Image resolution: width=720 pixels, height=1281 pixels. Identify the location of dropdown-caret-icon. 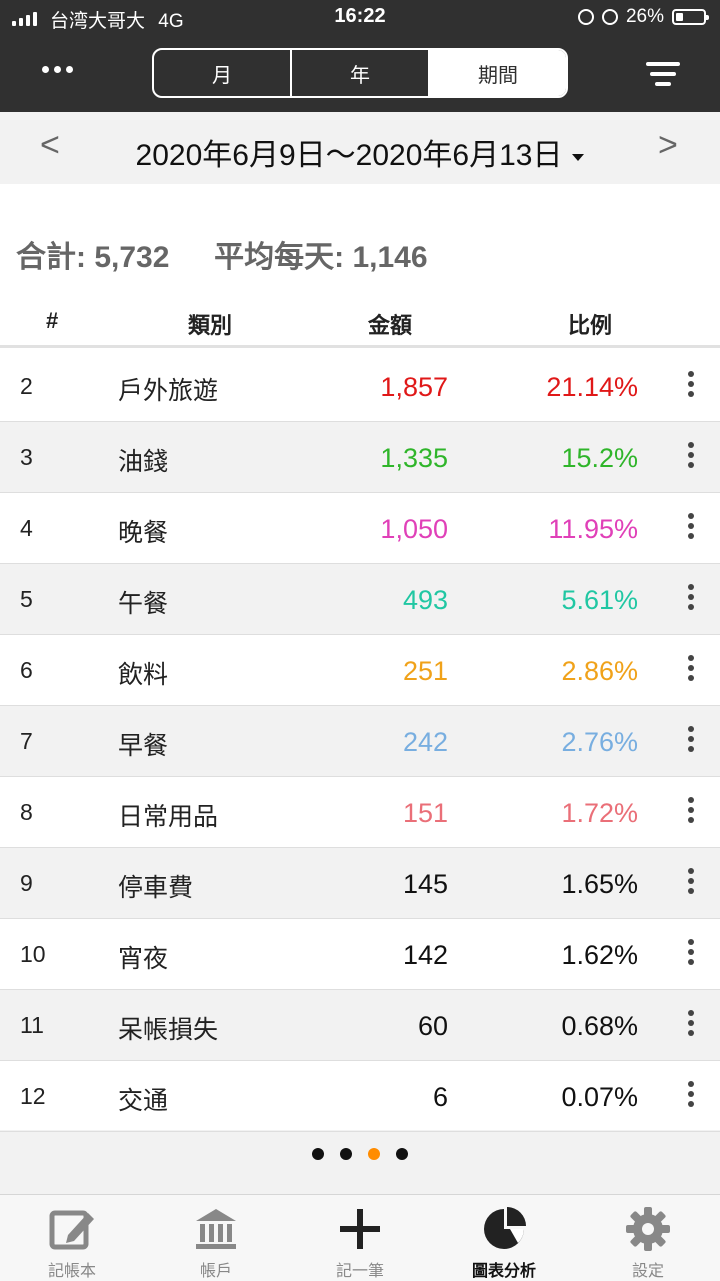
(578, 157).